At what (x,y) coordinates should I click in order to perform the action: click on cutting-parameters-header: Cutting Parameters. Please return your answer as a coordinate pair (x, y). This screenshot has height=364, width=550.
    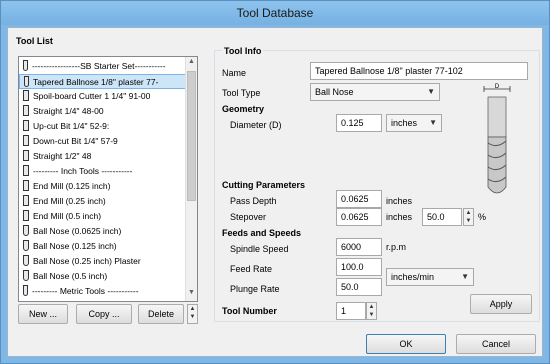
    Looking at the image, I should click on (264, 185).